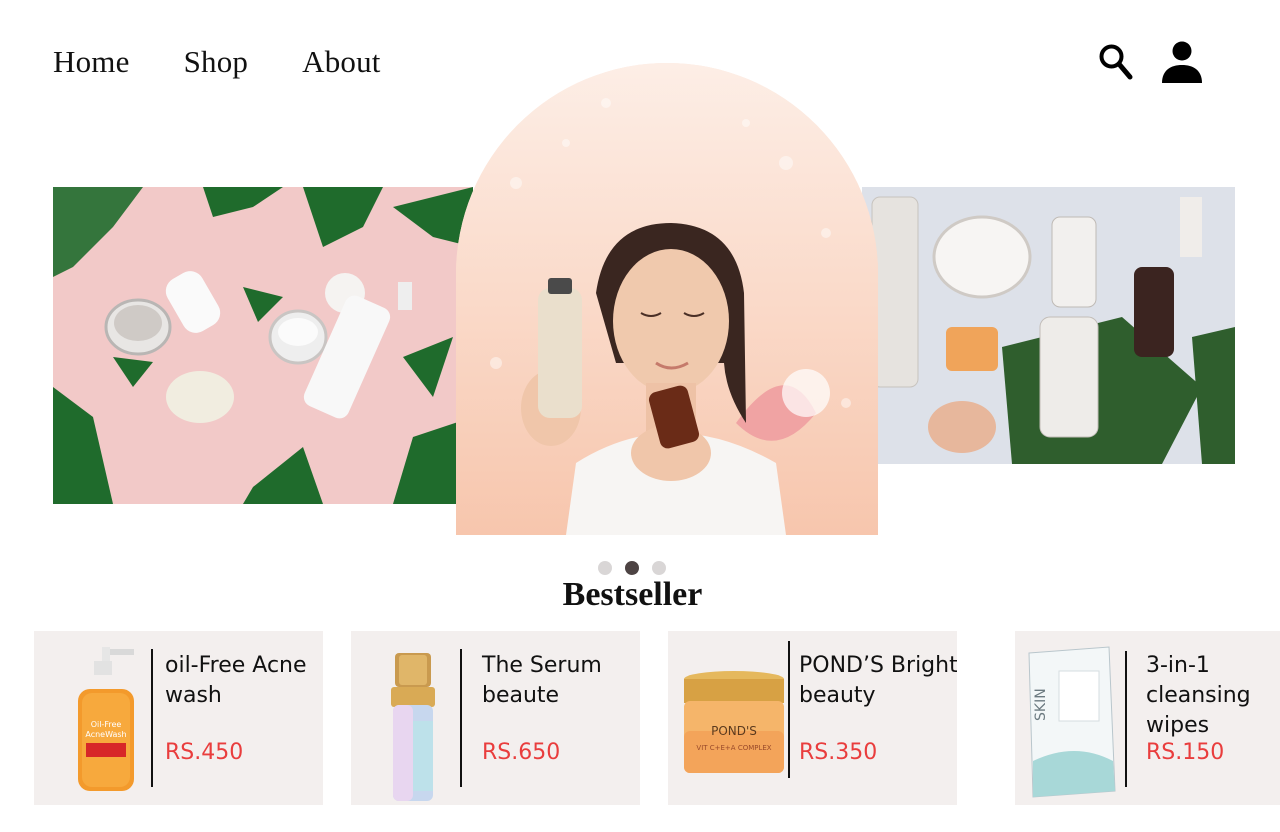  Describe the element at coordinates (1041, 704) in the screenshot. I see `svg-text: SKIN` at that location.